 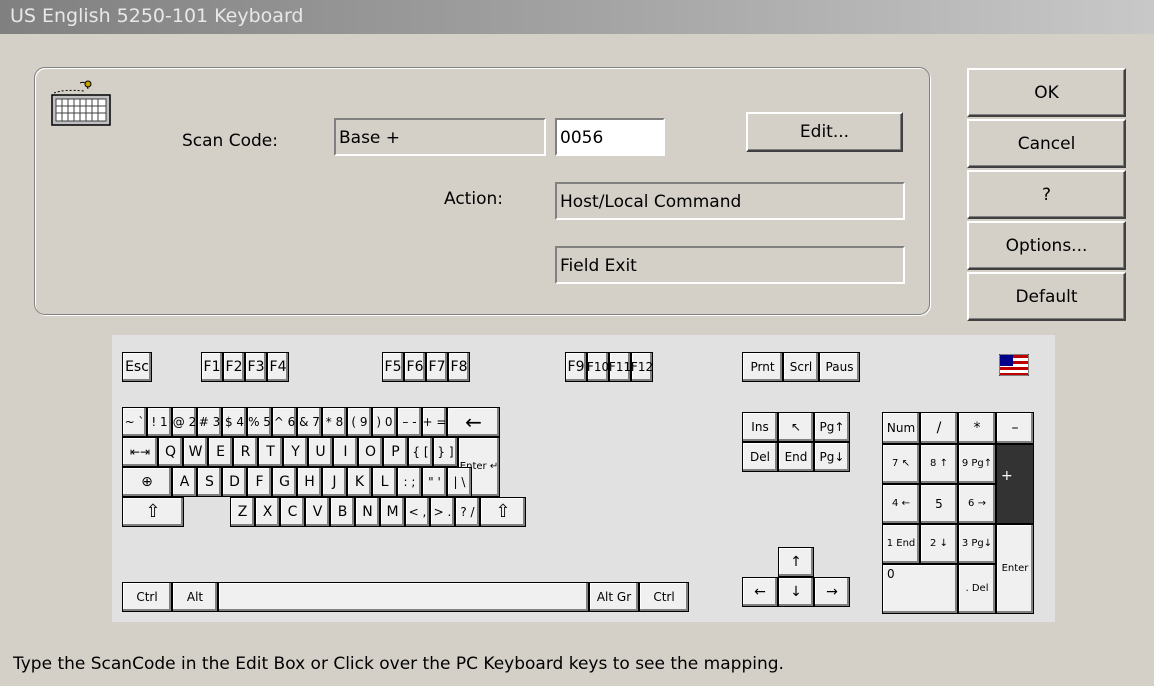 I want to click on key-rbracket: } ], so click(x=445, y=452).